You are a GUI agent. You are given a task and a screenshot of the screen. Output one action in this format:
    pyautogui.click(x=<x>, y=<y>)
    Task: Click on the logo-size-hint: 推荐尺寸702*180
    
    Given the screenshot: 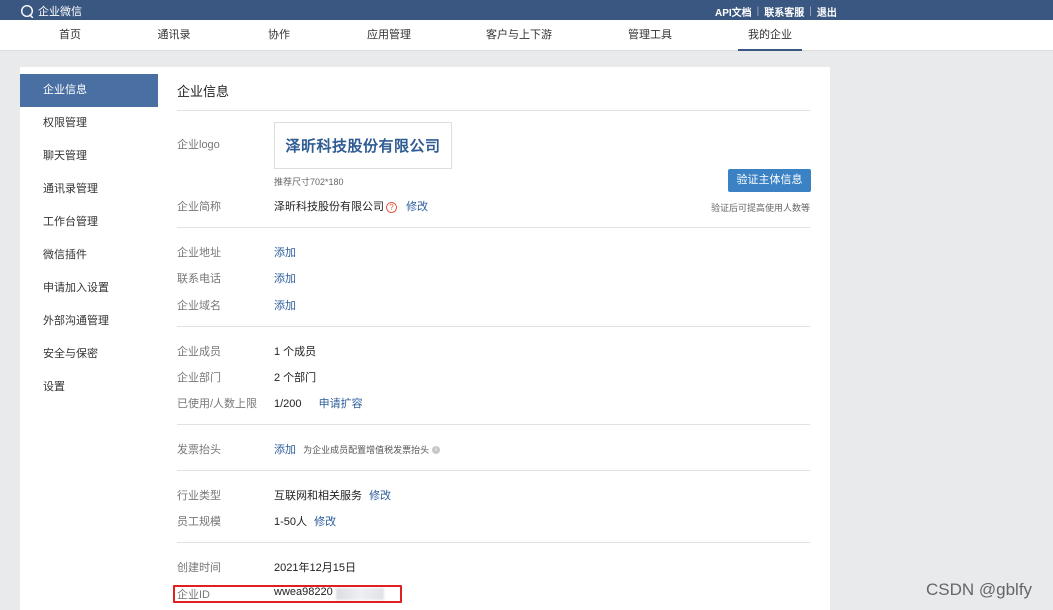 What is the action you would take?
    pyautogui.click(x=309, y=182)
    